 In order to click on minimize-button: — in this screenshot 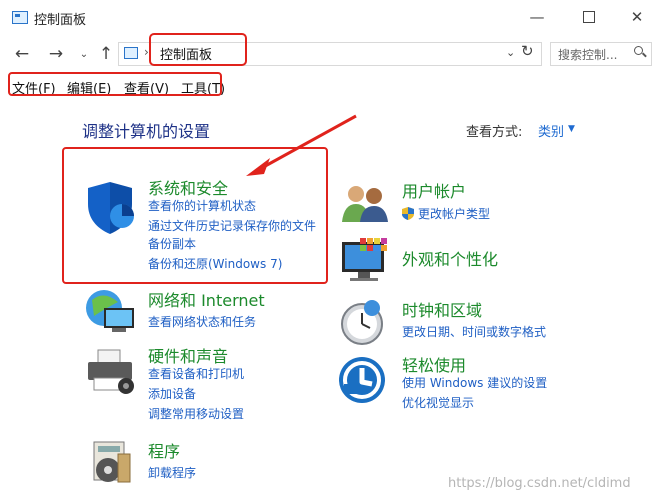, I will do `click(537, 17)`.